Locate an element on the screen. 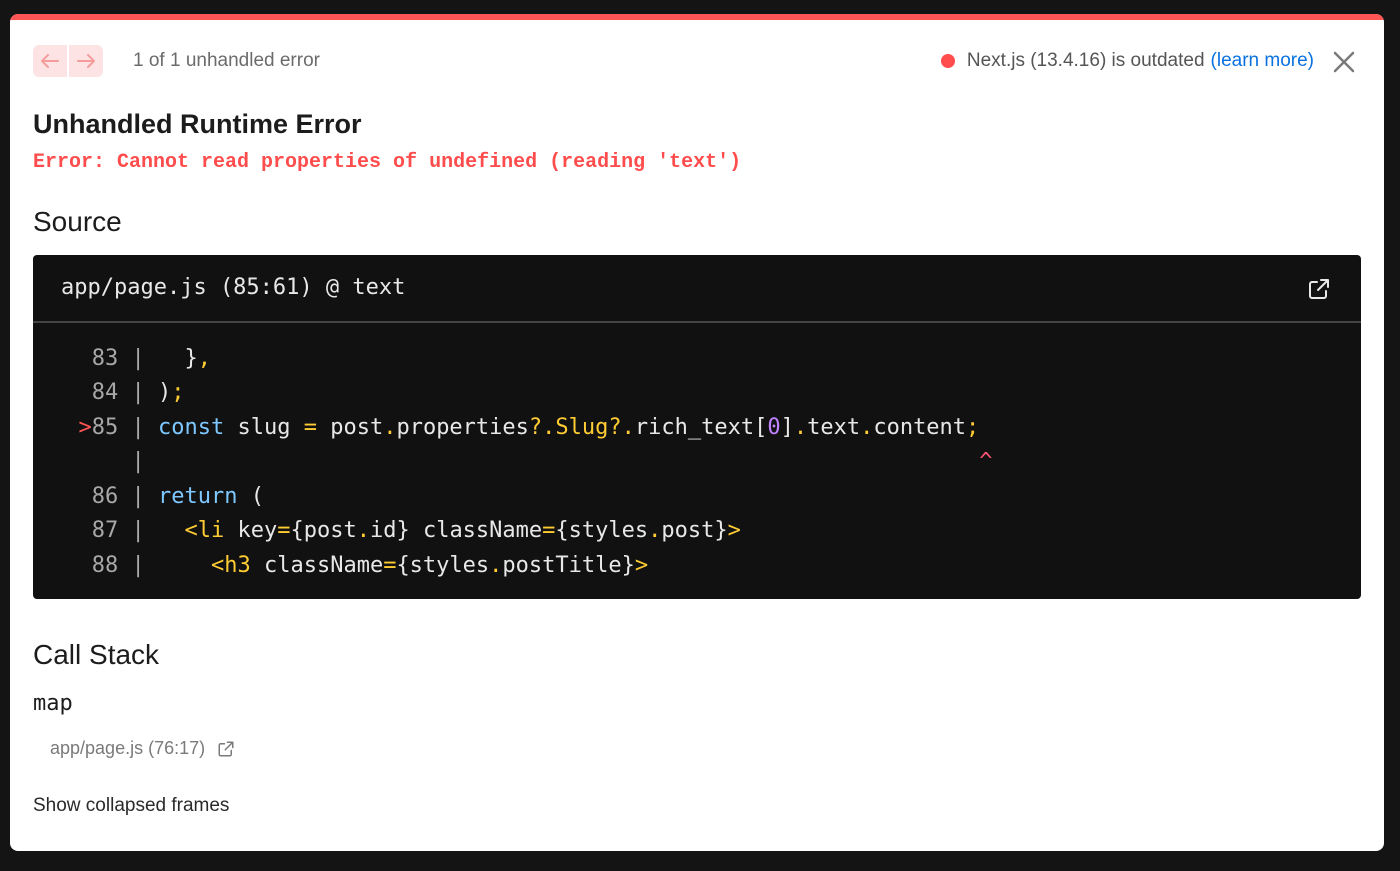 Image resolution: width=1400 pixels, height=871 pixels. call-stack-heading: Call Stack is located at coordinates (96, 654).